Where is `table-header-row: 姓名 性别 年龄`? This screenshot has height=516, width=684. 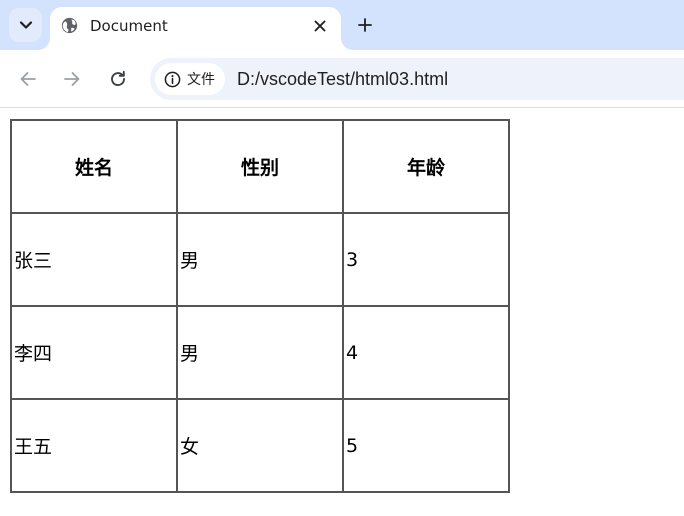
table-header-row: 姓名 性别 年龄 is located at coordinates (260, 166).